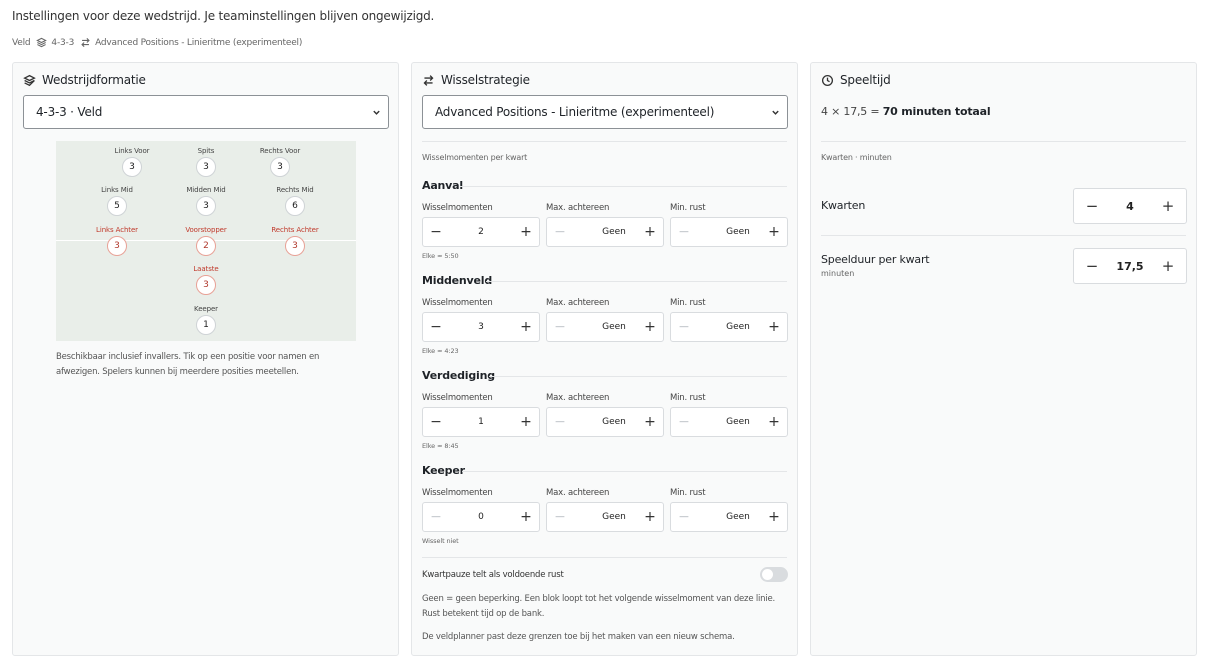 This screenshot has height=659, width=1208. I want to click on formation-select: 4-3-3 · Veld, so click(206, 112).